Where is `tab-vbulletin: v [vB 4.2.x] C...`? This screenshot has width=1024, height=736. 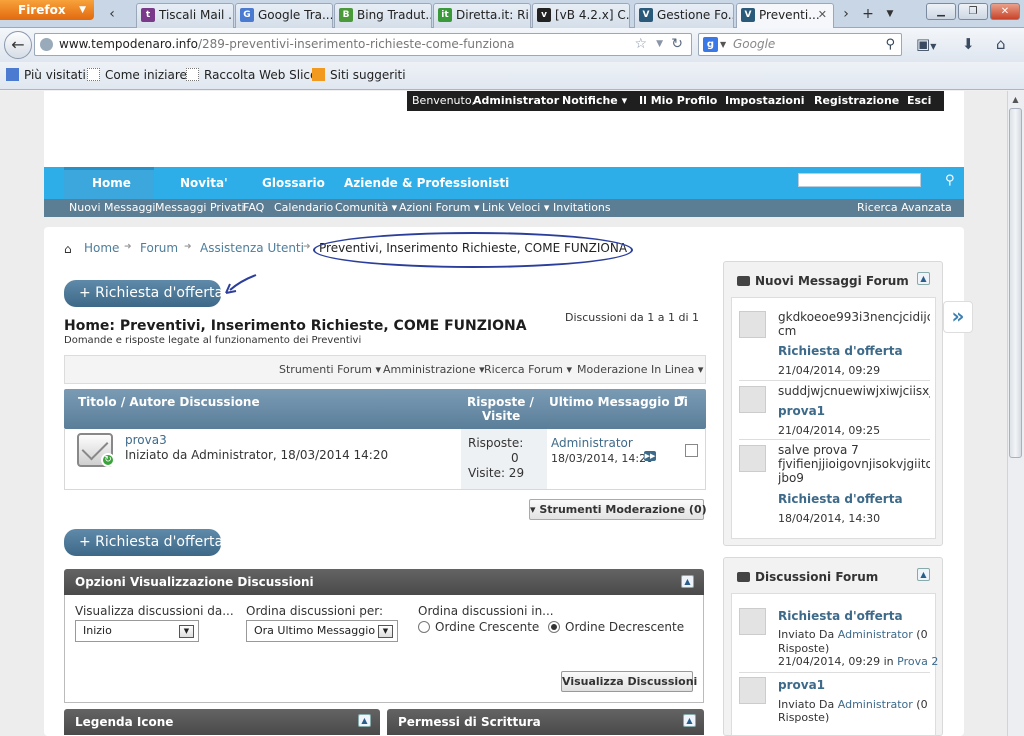
tab-vbulletin: v [vB 4.2.x] C... is located at coordinates (581, 15).